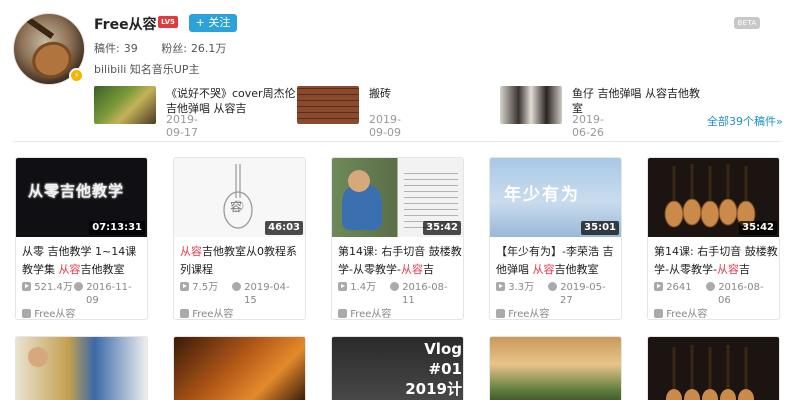  I want to click on video-duration: 35:01, so click(600, 228).